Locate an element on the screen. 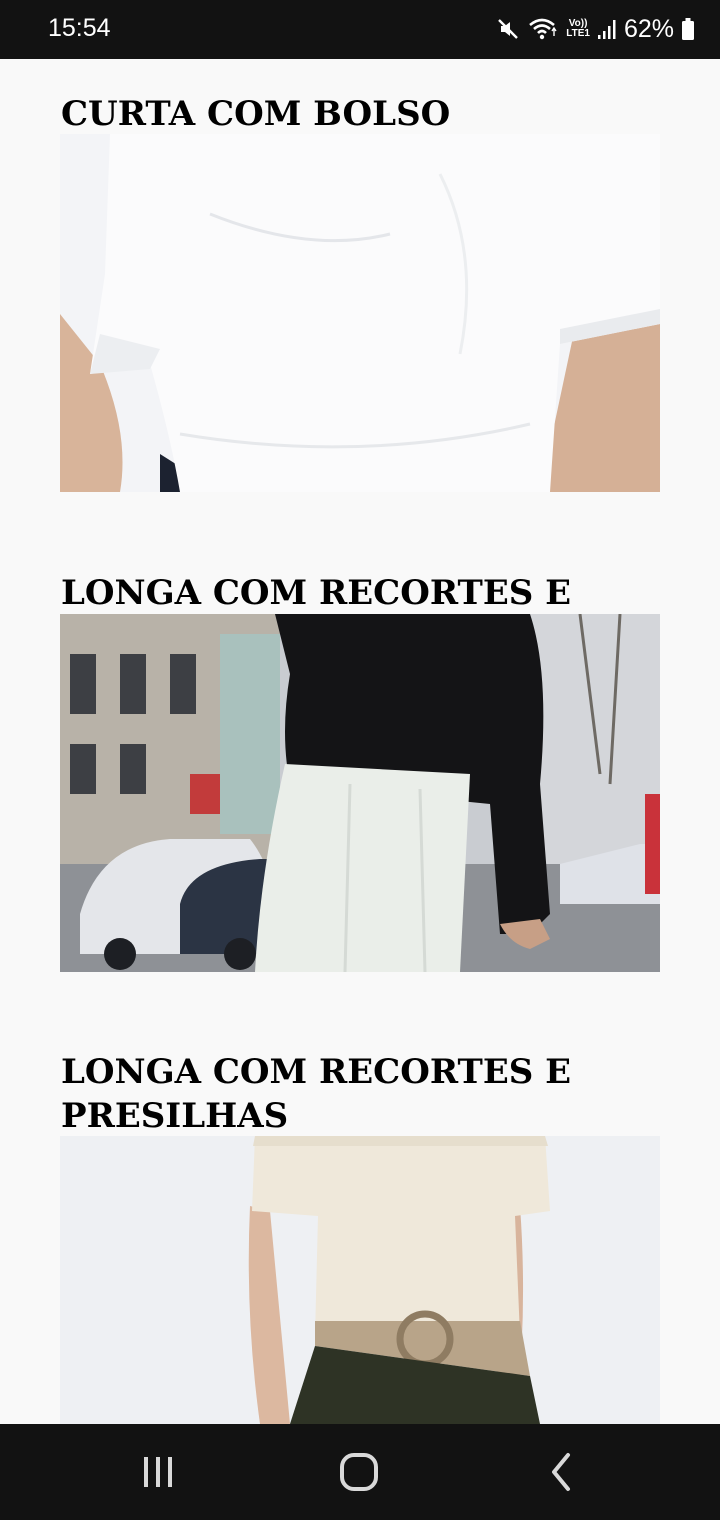  wifi-icon is located at coordinates (543, 29).